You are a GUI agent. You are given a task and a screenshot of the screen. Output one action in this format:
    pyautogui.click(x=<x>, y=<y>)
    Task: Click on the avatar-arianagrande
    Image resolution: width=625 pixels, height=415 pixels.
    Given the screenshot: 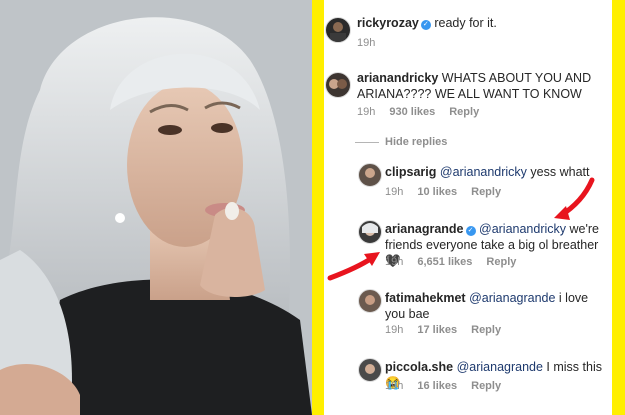 What is the action you would take?
    pyautogui.click(x=370, y=232)
    